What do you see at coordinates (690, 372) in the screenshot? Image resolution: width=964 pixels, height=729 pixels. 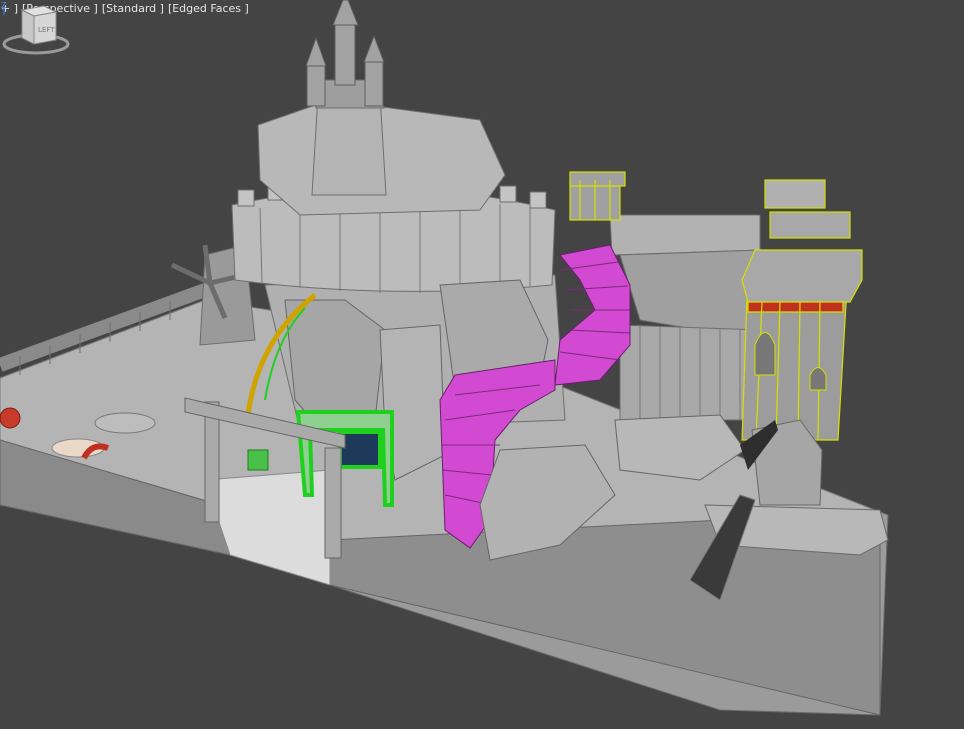 I see `right-wall-panel` at bounding box center [690, 372].